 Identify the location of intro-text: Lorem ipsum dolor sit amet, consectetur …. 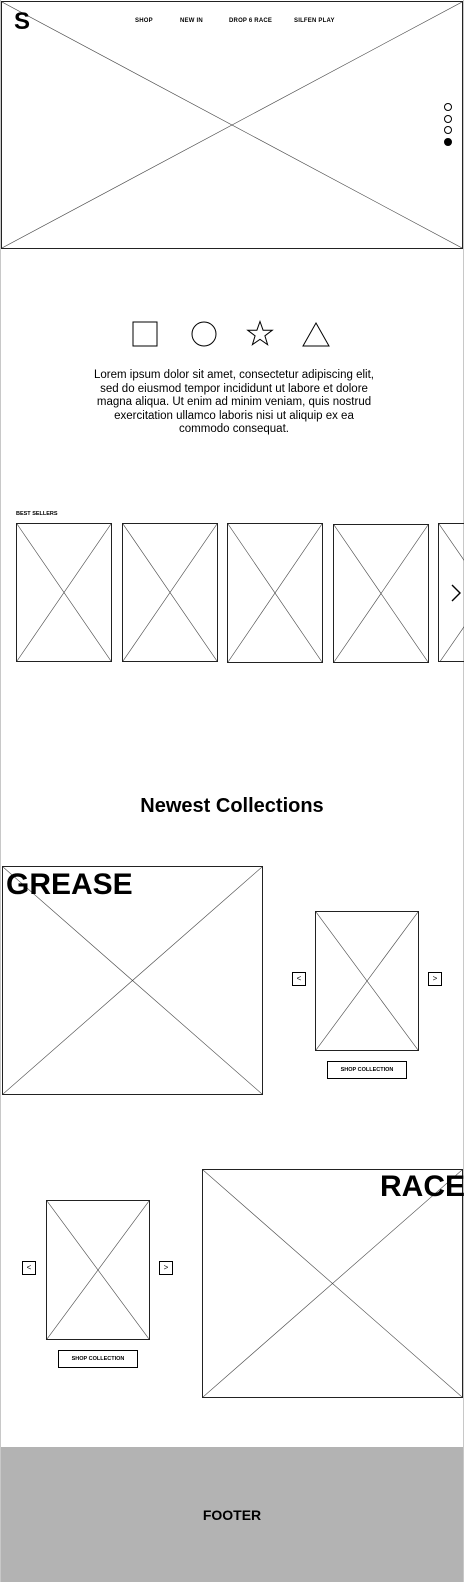
(234, 402).